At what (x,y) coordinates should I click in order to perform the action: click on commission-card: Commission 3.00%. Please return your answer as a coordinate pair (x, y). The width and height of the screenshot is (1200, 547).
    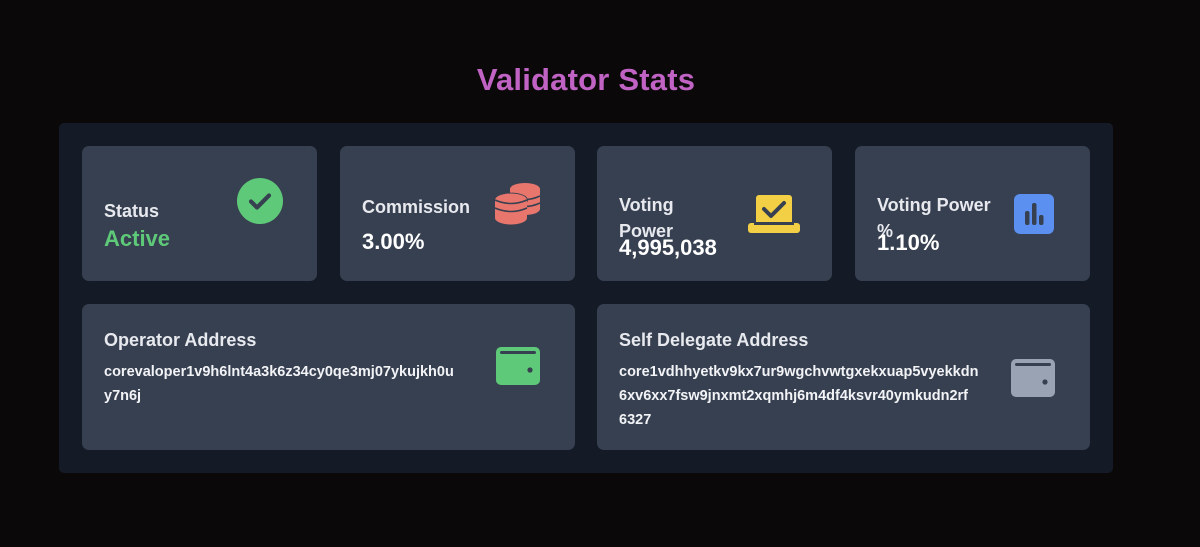
    Looking at the image, I should click on (457, 213).